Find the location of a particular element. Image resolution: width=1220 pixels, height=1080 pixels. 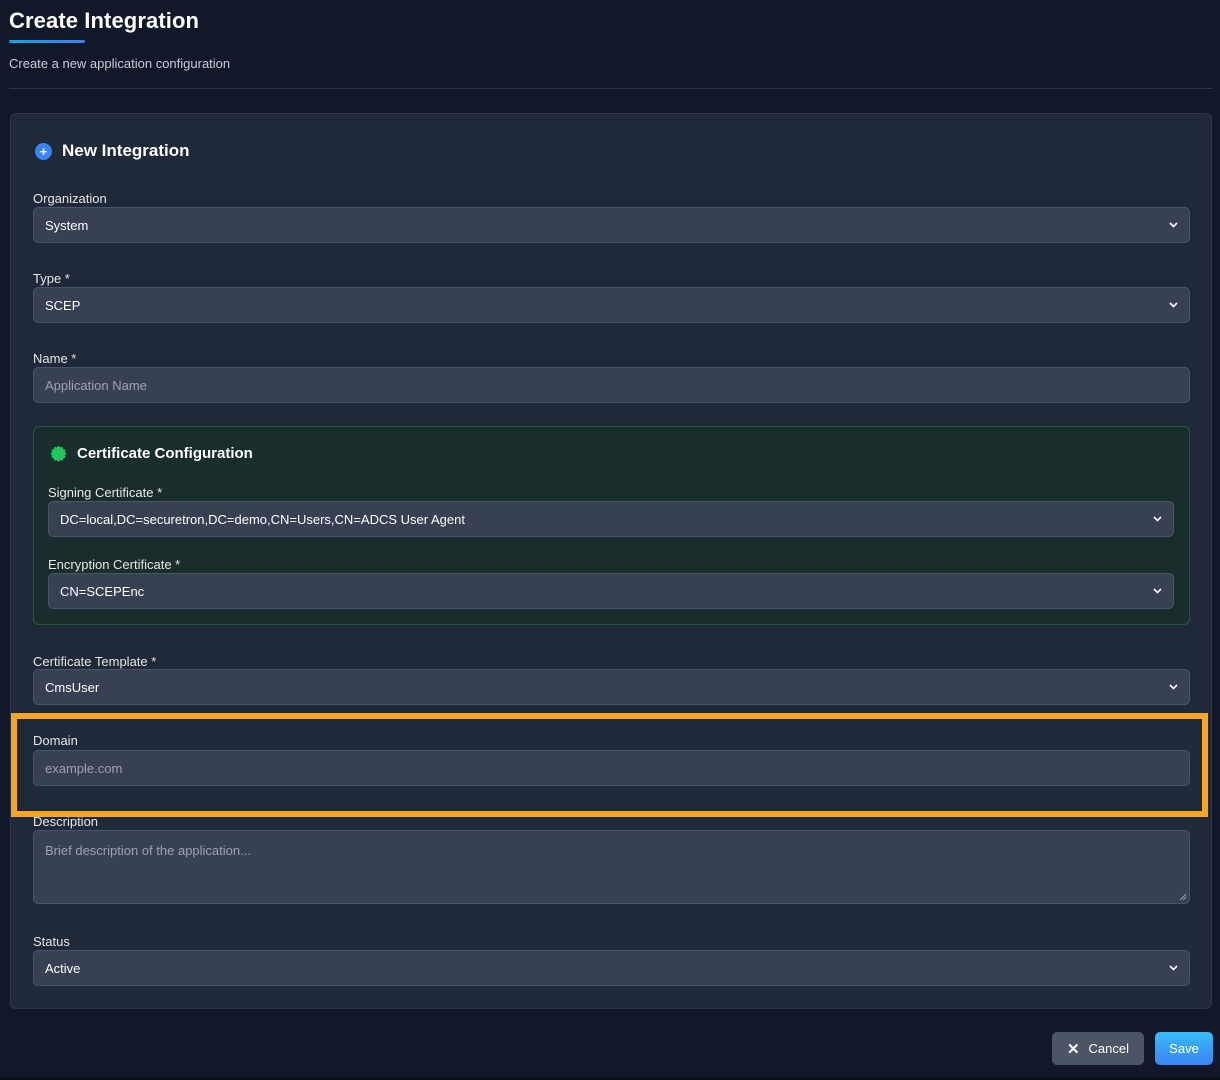

description-label: Description is located at coordinates (66, 821).